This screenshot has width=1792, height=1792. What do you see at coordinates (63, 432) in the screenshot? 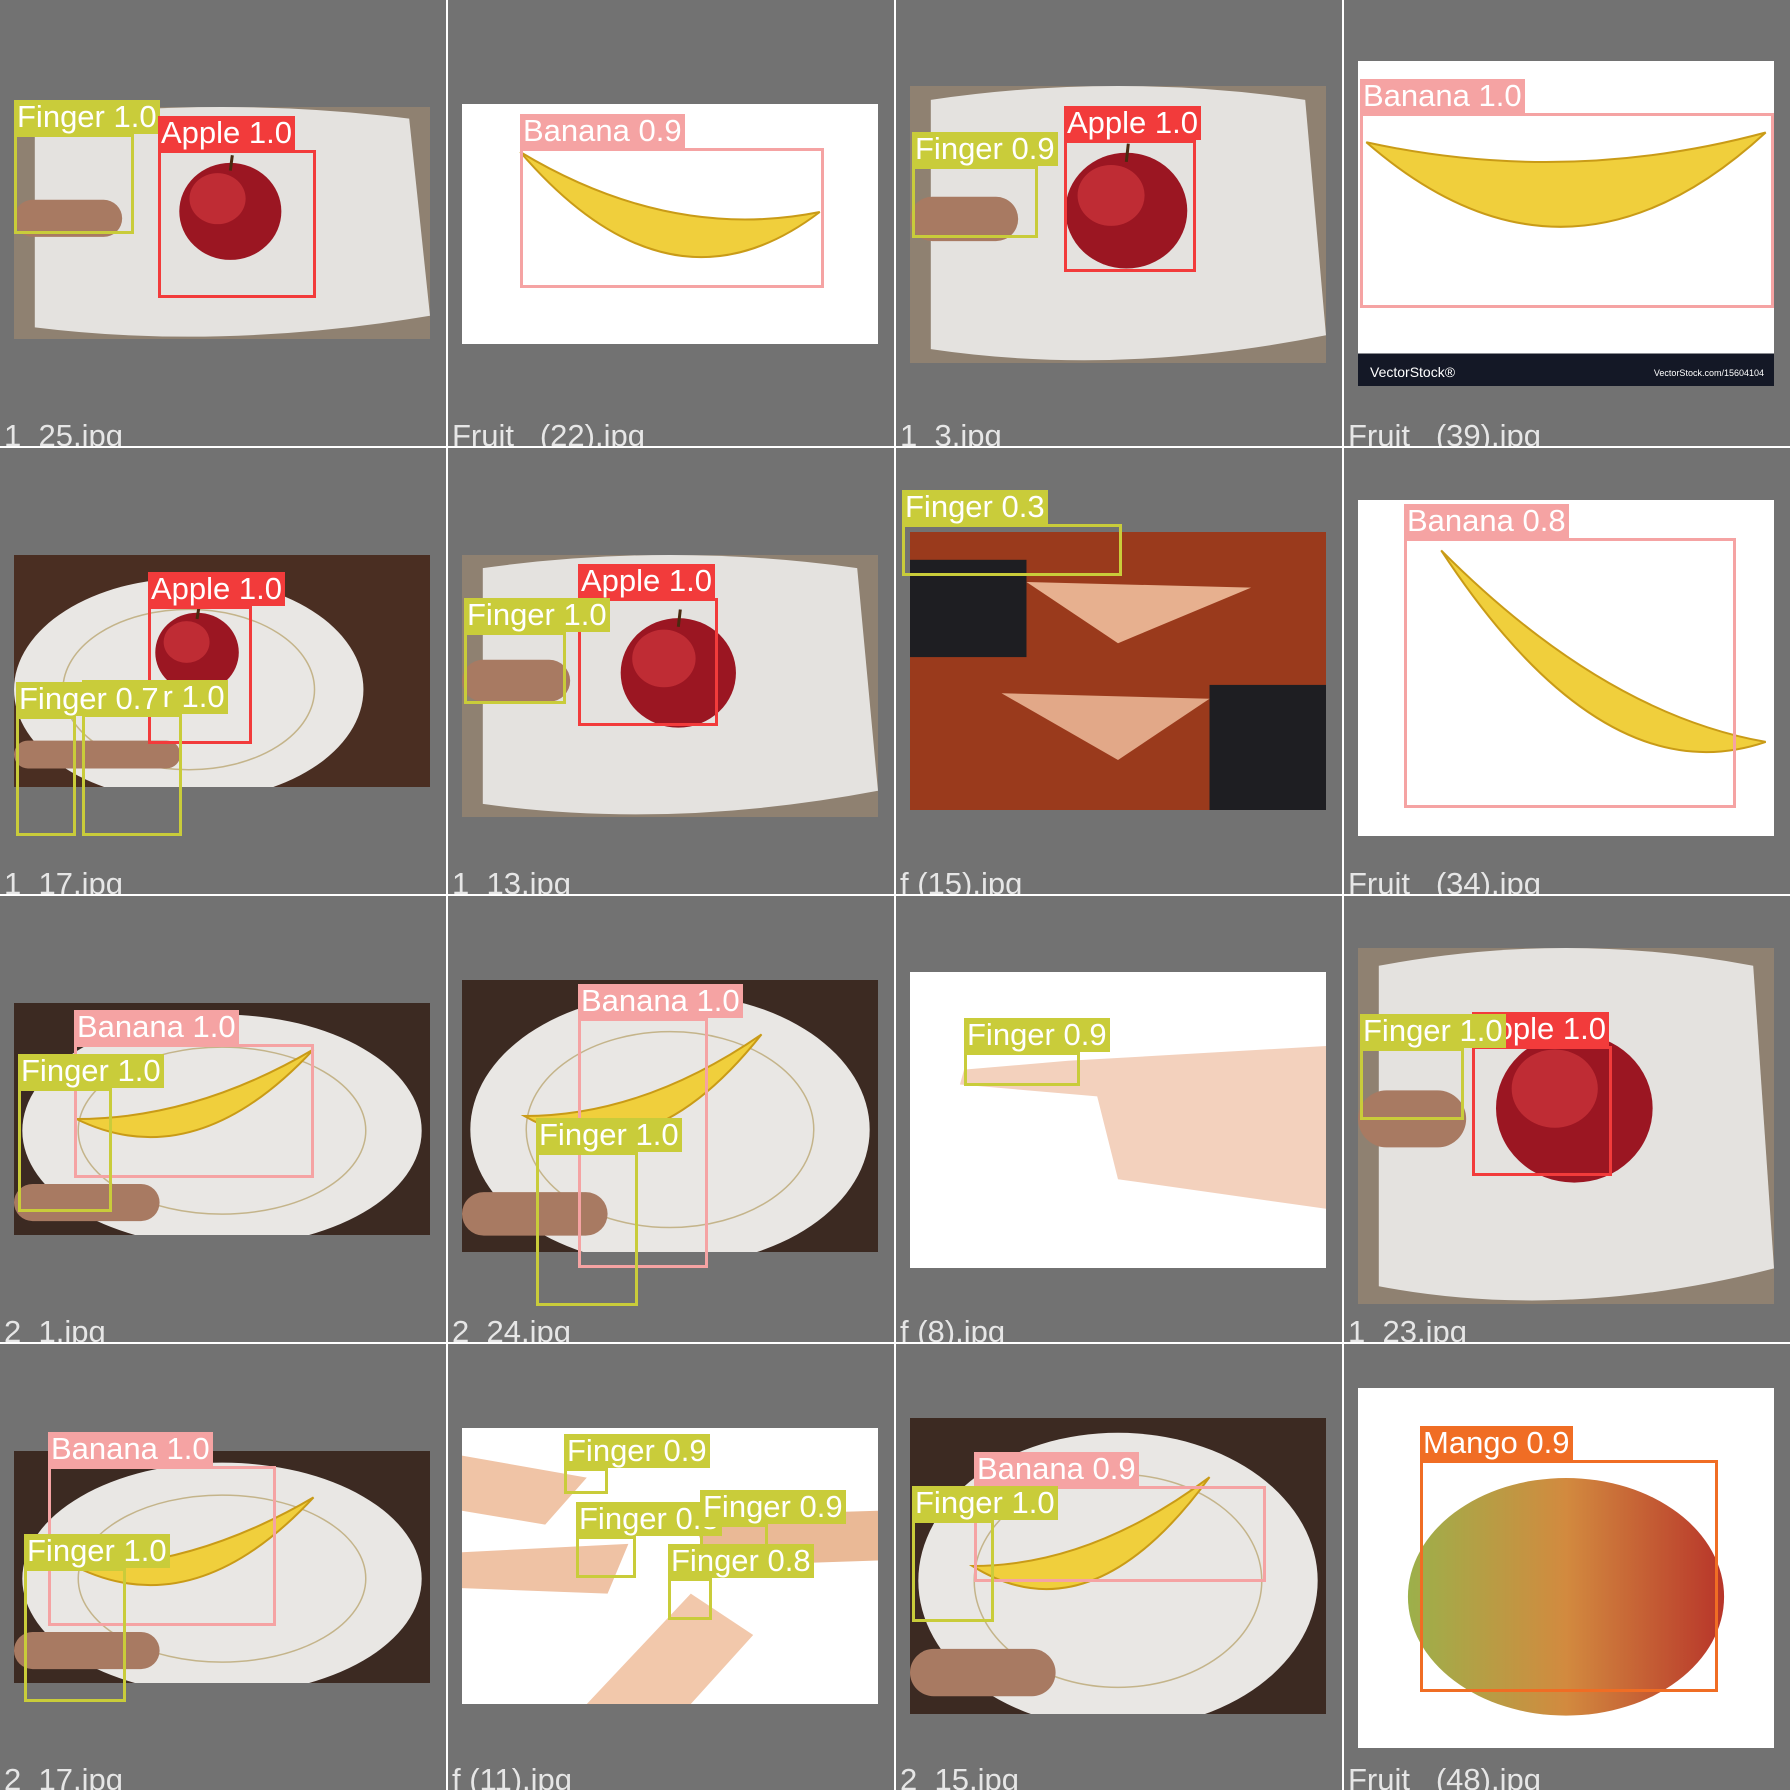
I see `image-filename: 1_25.jpg` at bounding box center [63, 432].